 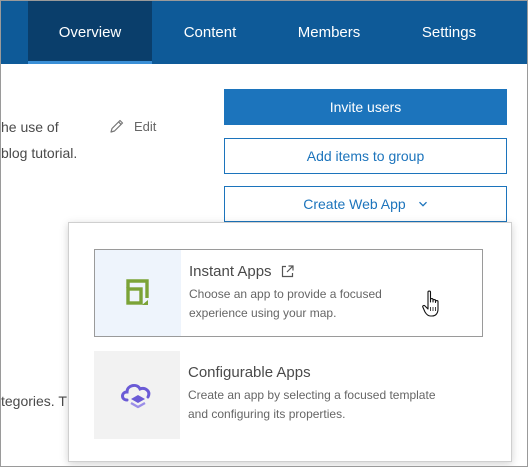 What do you see at coordinates (132, 126) in the screenshot?
I see `edit-description-button: Edit` at bounding box center [132, 126].